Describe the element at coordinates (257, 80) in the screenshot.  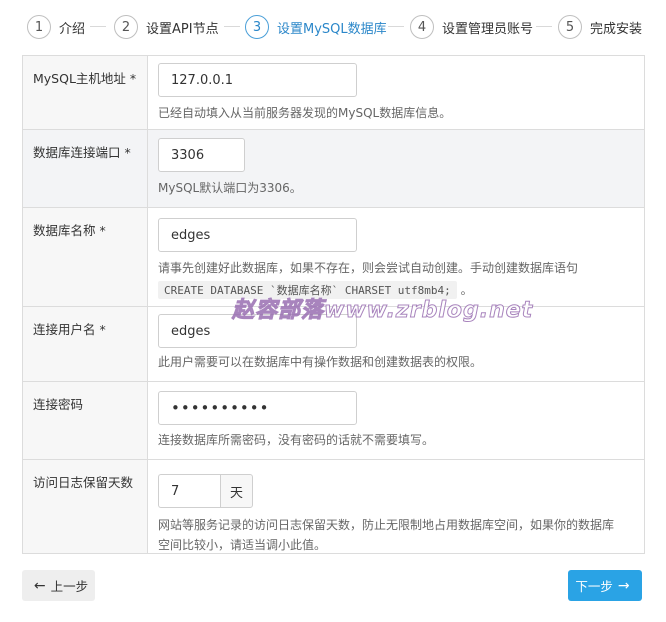
I see `host-input: 127.0.0.1` at that location.